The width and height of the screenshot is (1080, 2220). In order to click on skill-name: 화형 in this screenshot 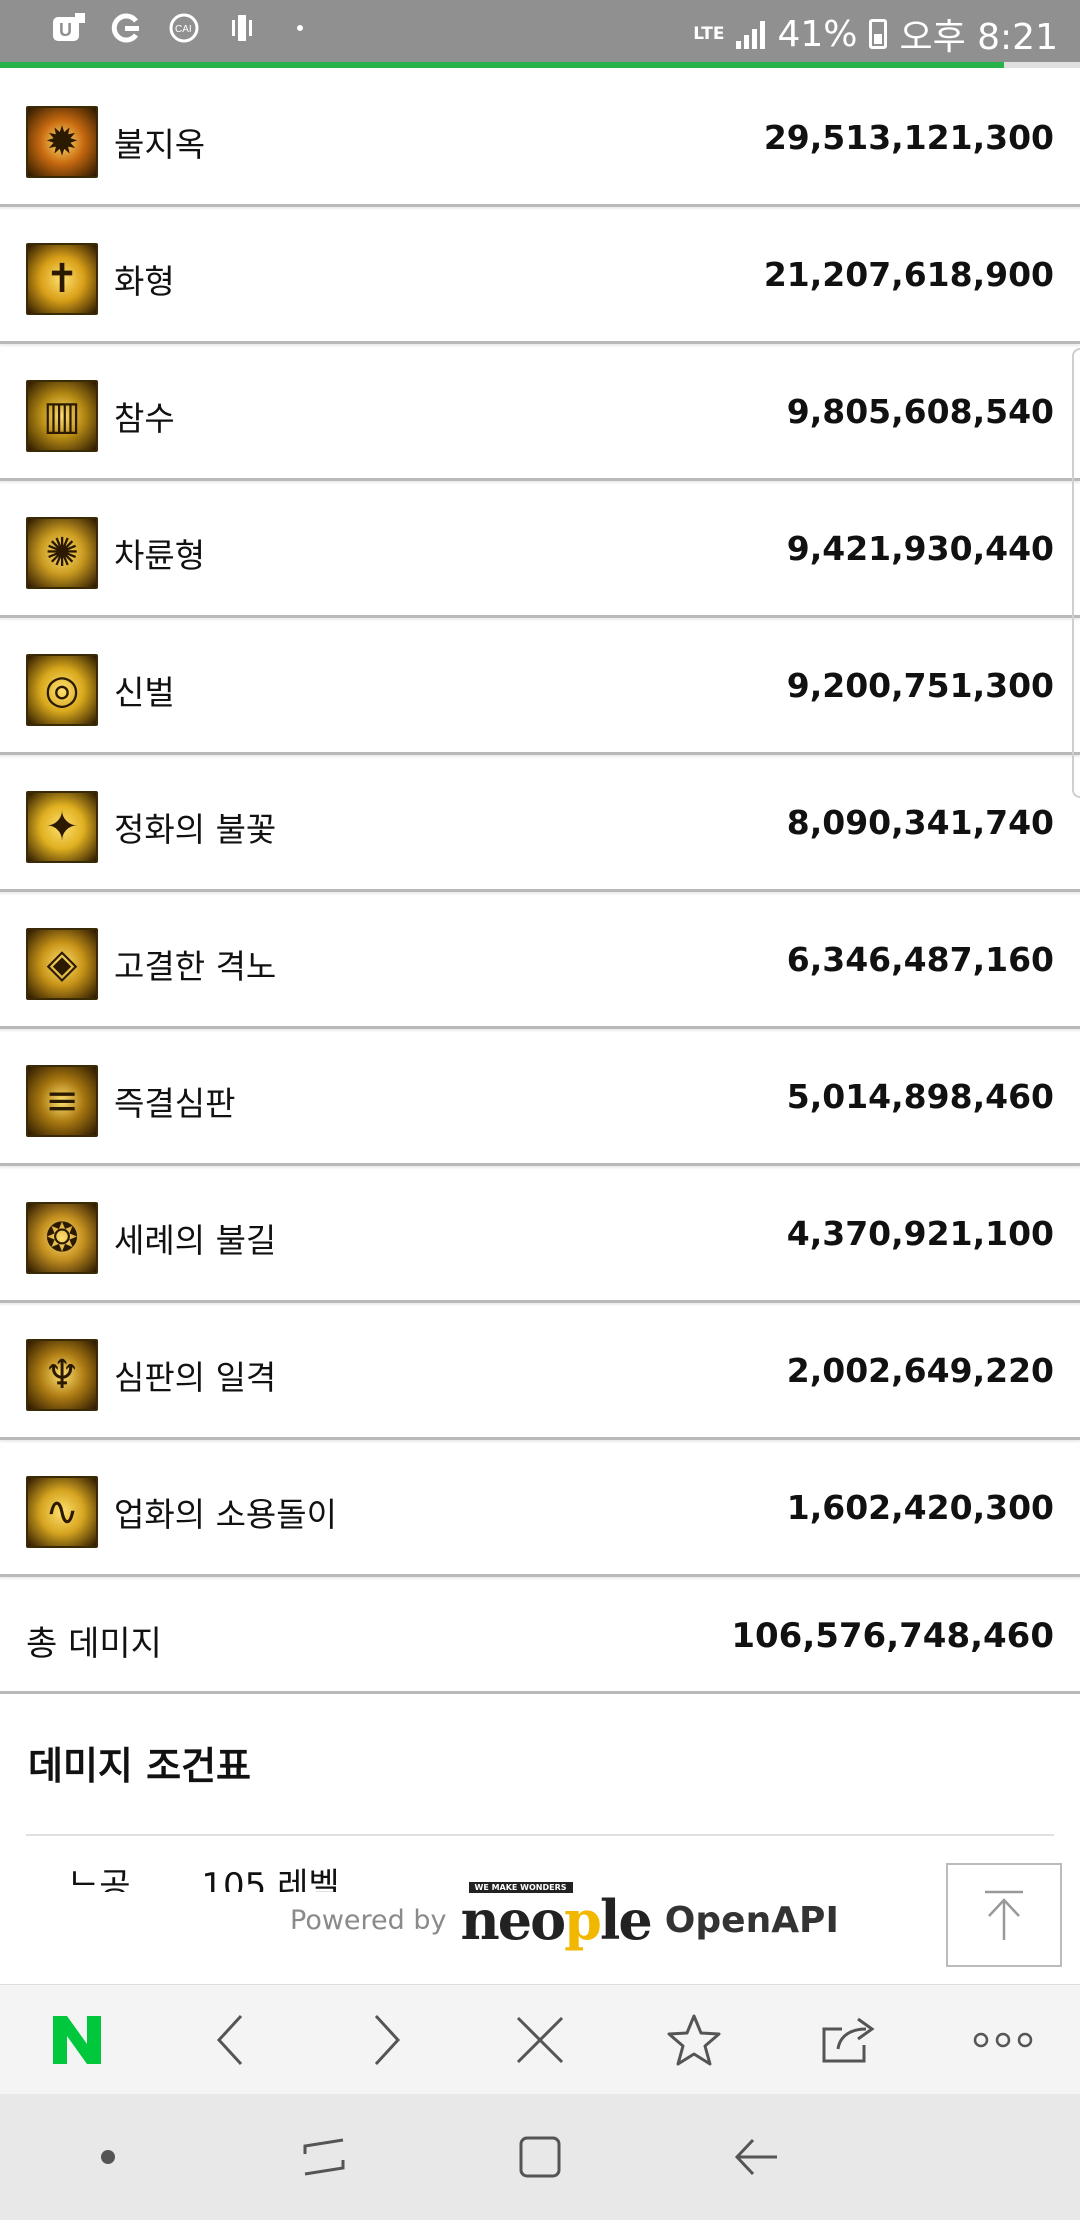, I will do `click(144, 281)`.